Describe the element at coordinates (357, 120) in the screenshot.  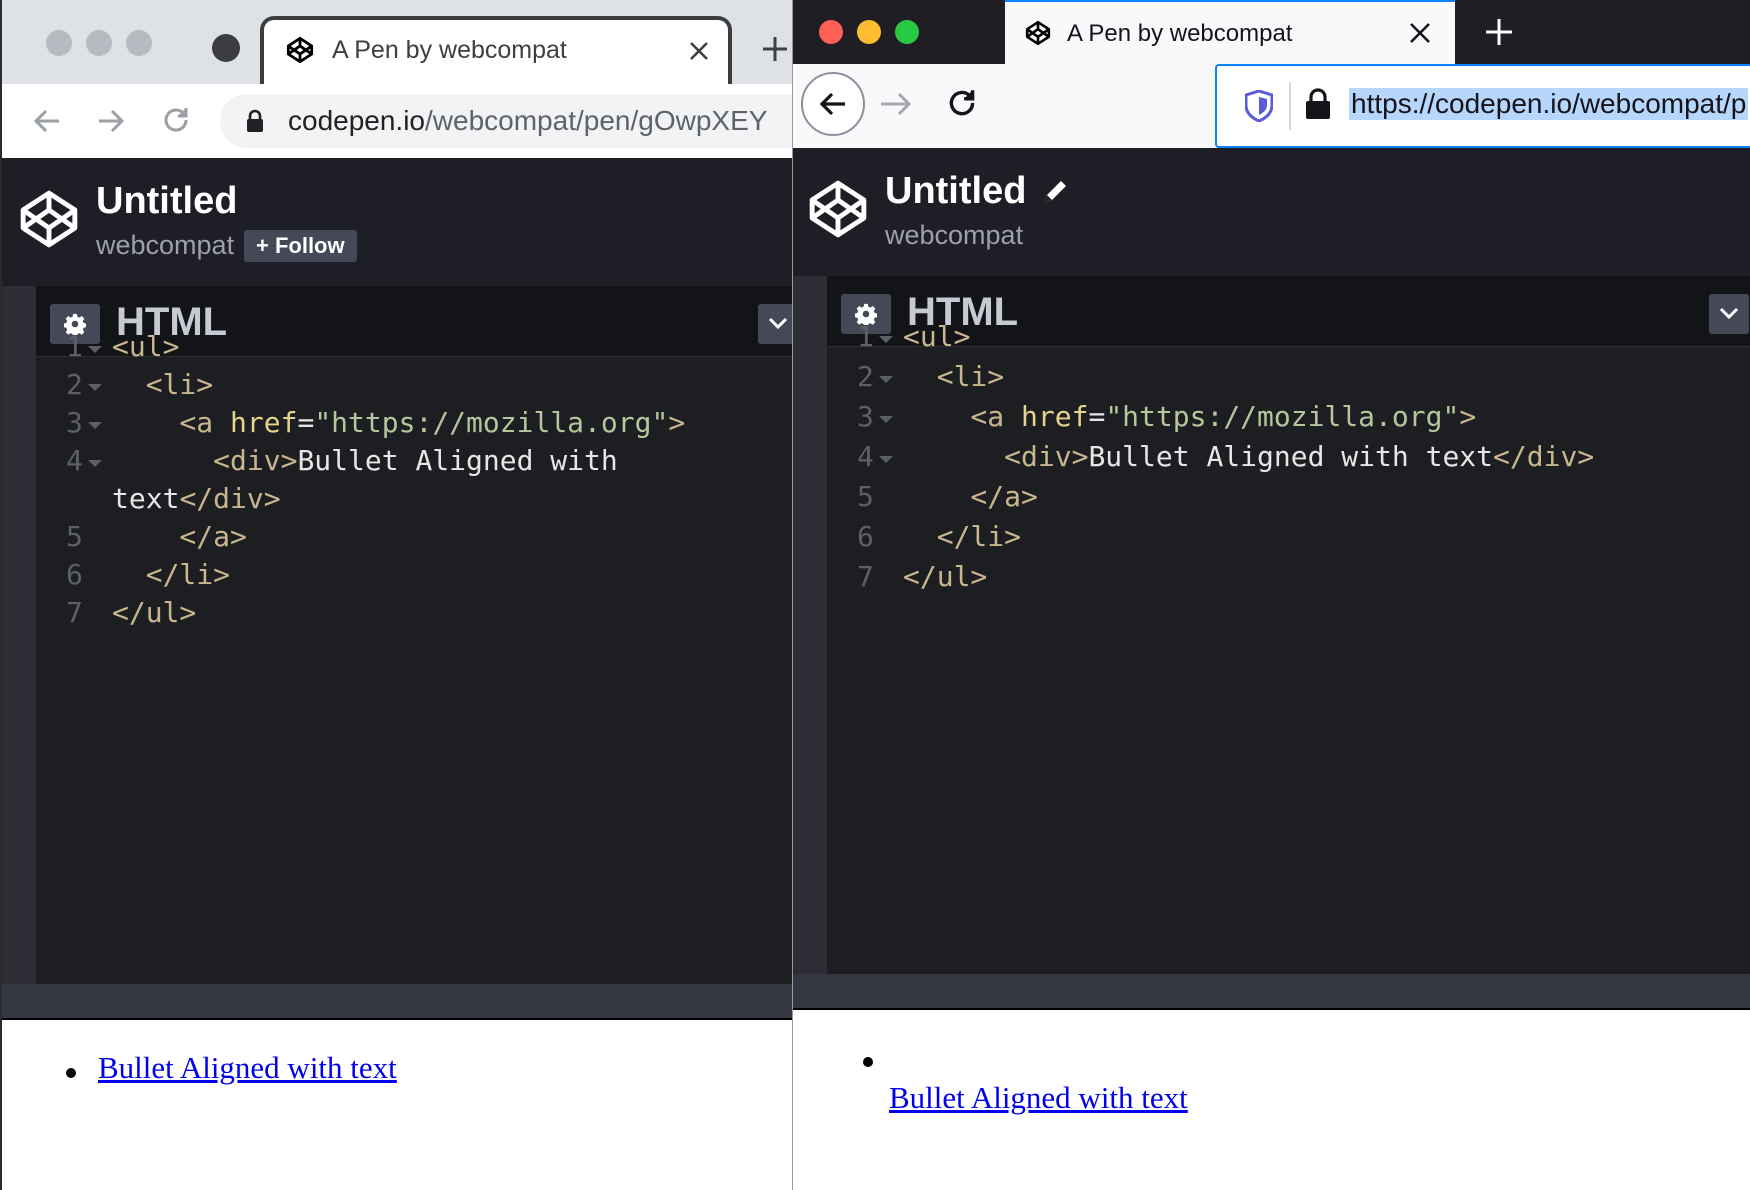
I see `url-domain: codepen.io` at that location.